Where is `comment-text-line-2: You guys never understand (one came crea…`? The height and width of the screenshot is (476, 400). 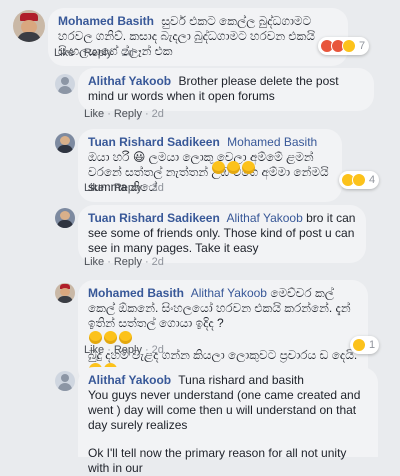 comment-text-line-2: You guys never understand (one came crea… is located at coordinates (224, 410).